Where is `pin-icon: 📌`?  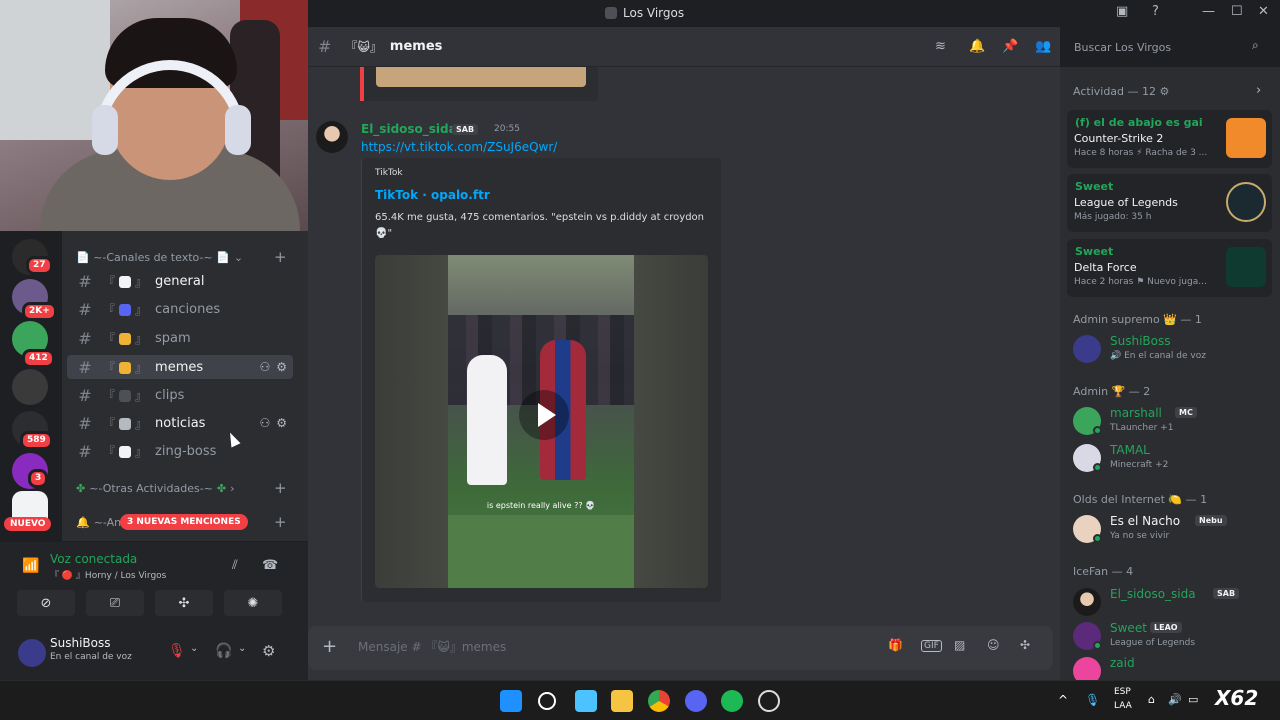
pin-icon: 📌 is located at coordinates (1010, 46).